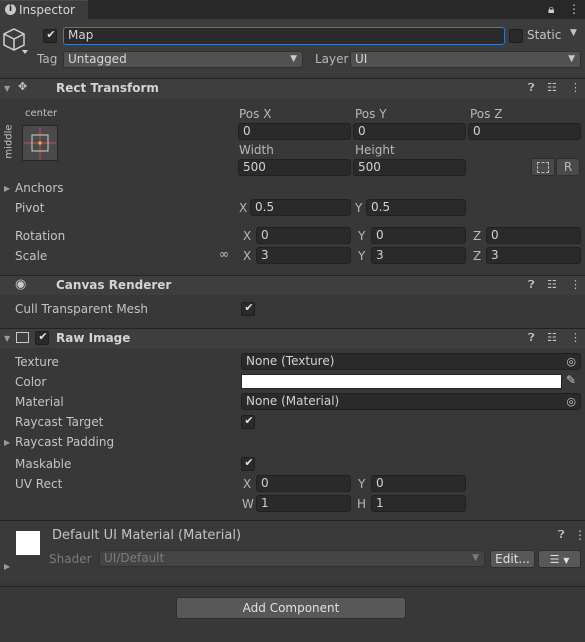  Describe the element at coordinates (362, 256) in the screenshot. I see `scale-y-label: Y` at that location.